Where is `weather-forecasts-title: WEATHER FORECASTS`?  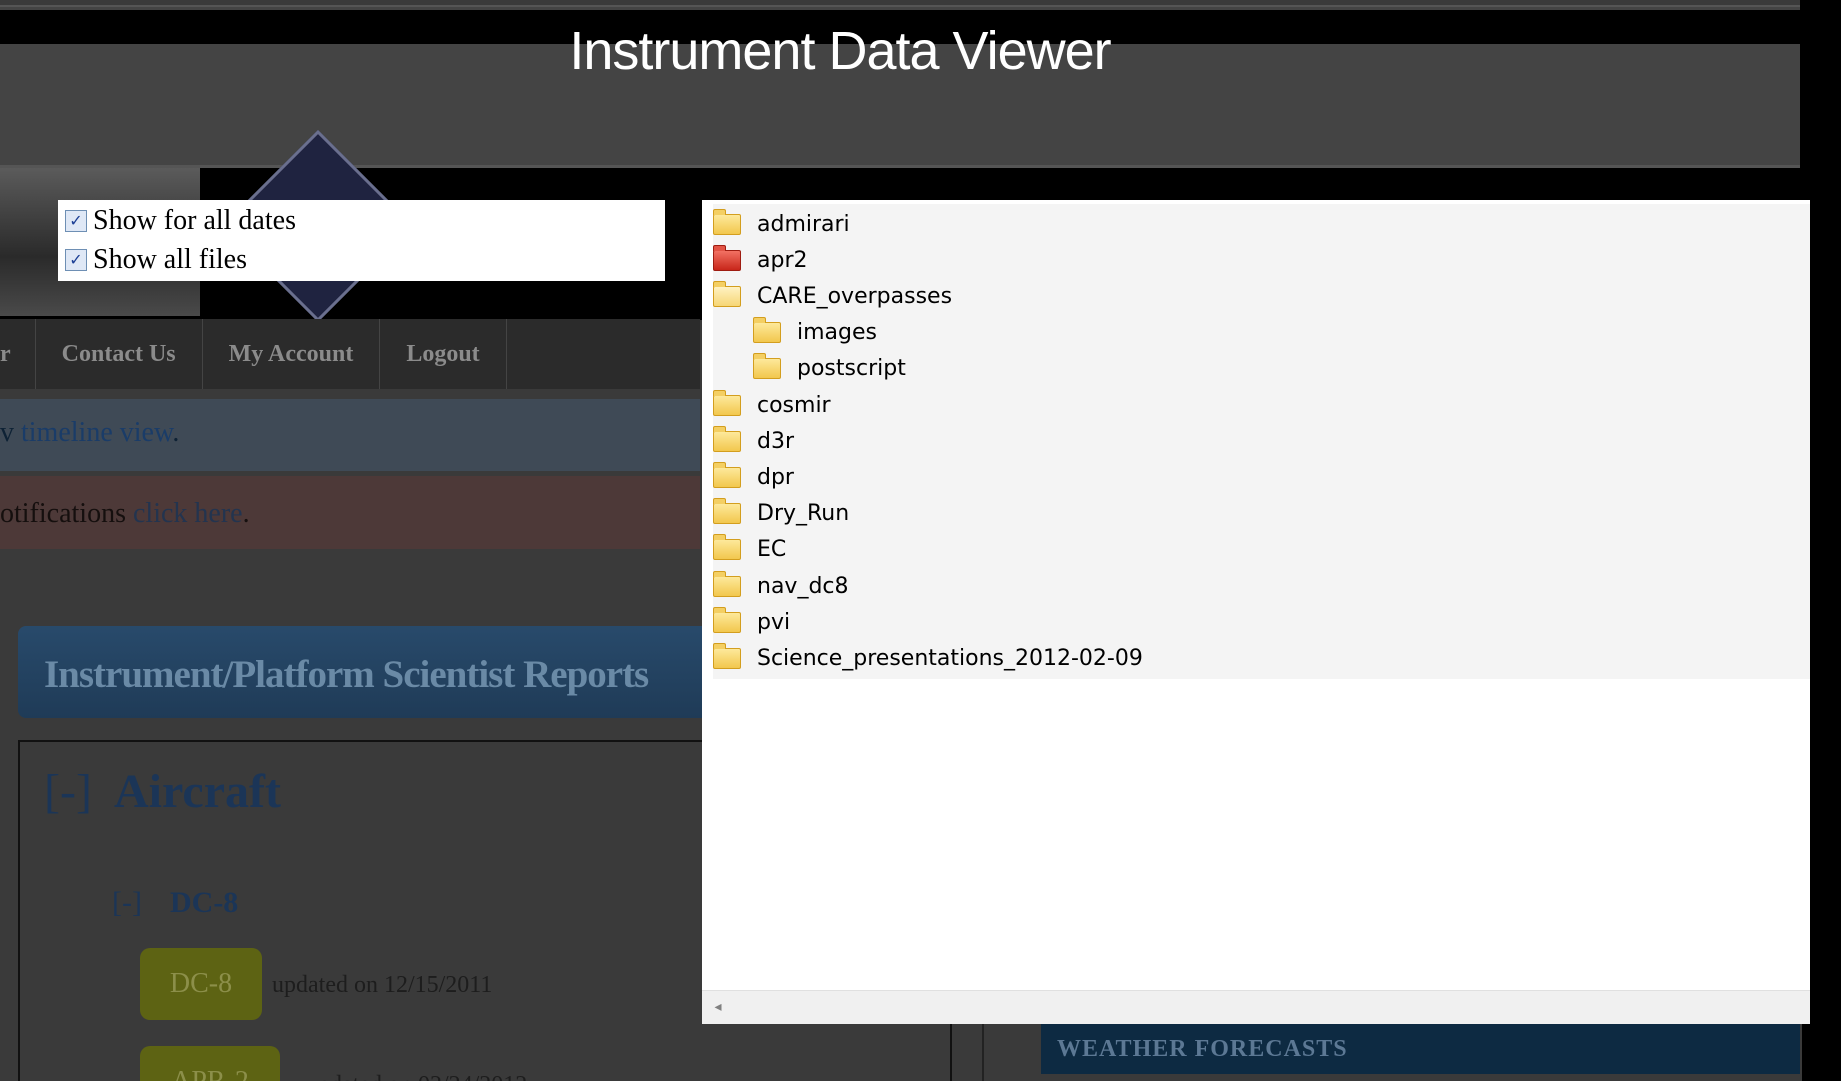
weather-forecasts-title: WEATHER FORECASTS is located at coordinates (1202, 1049).